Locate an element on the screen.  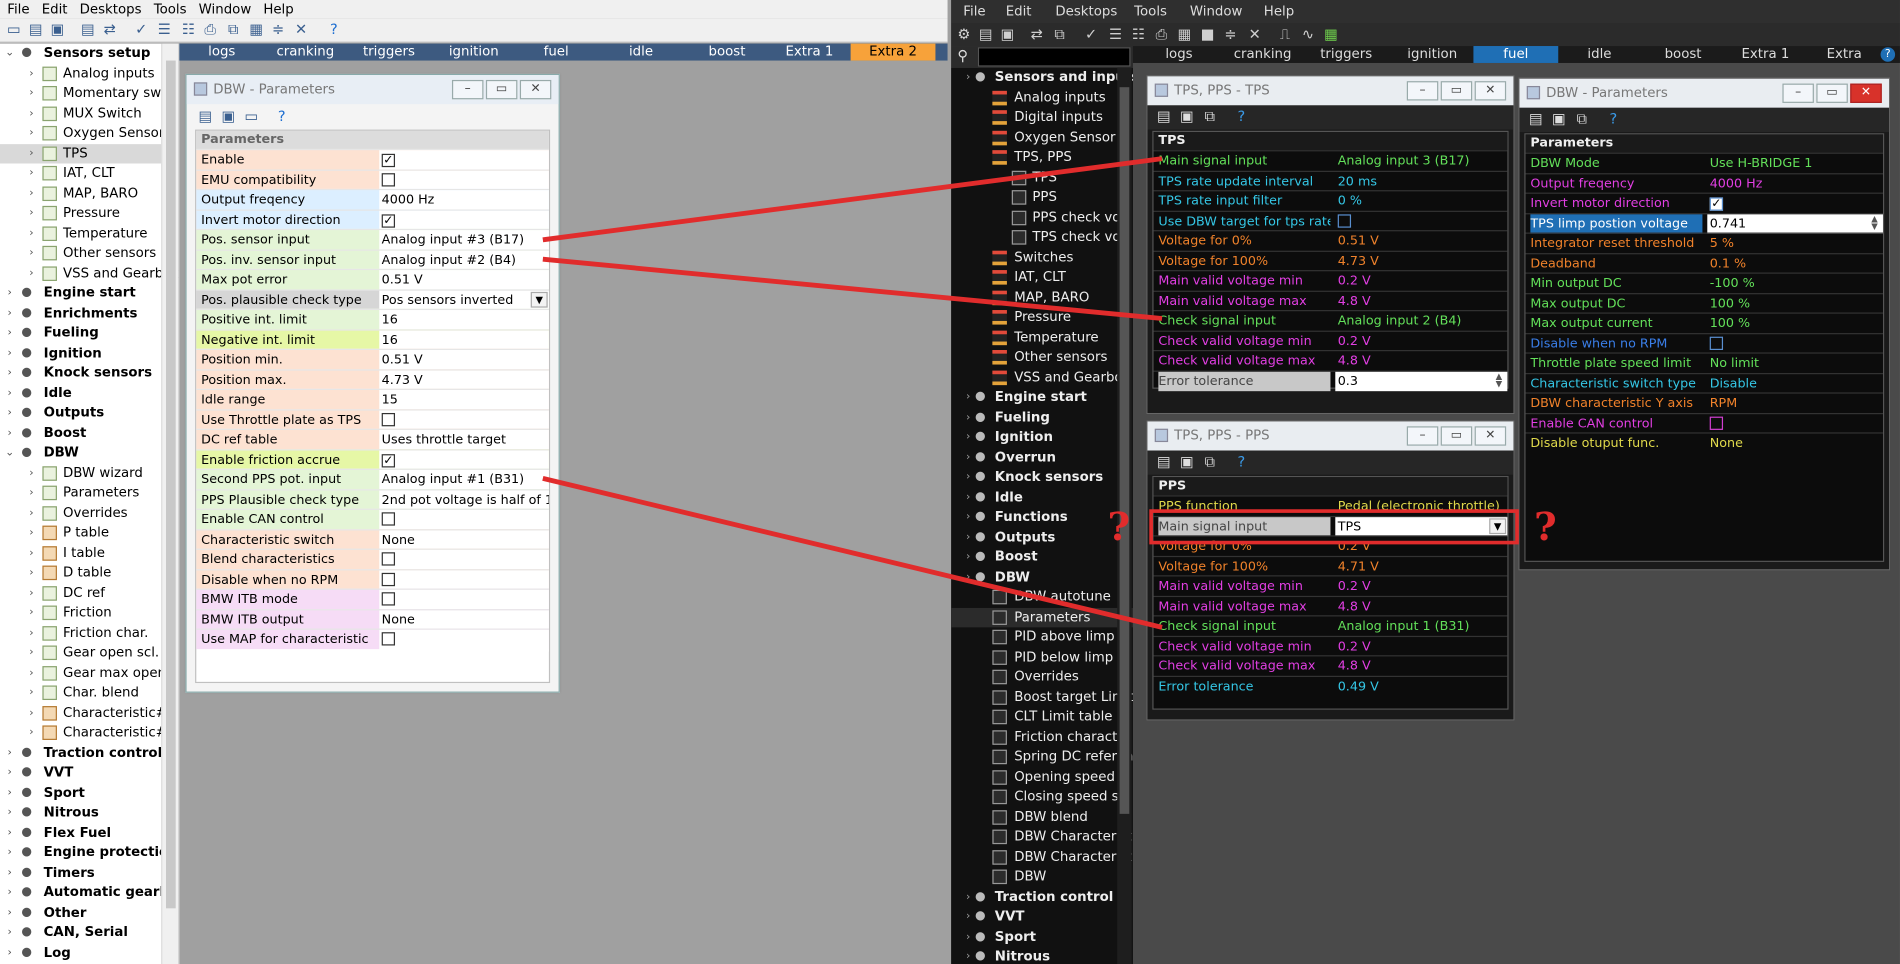
param-value: Analog input #2 (B4) is located at coordinates (464, 260).